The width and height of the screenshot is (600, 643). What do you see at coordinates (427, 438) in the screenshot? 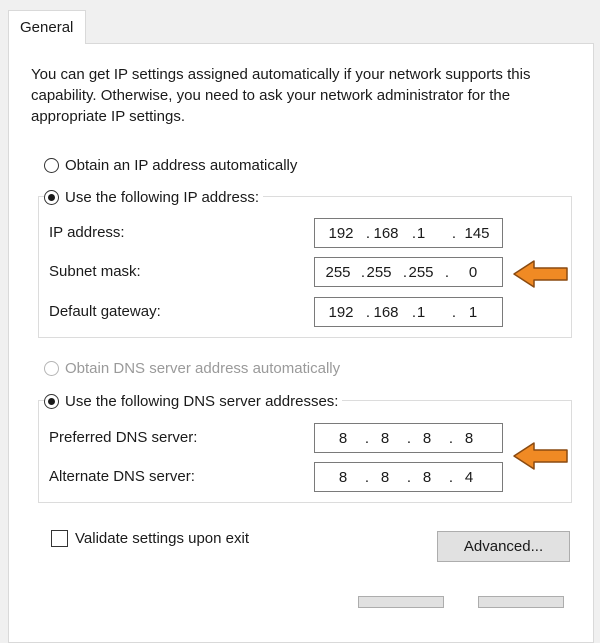
I see `preferred-octet-3: 8` at bounding box center [427, 438].